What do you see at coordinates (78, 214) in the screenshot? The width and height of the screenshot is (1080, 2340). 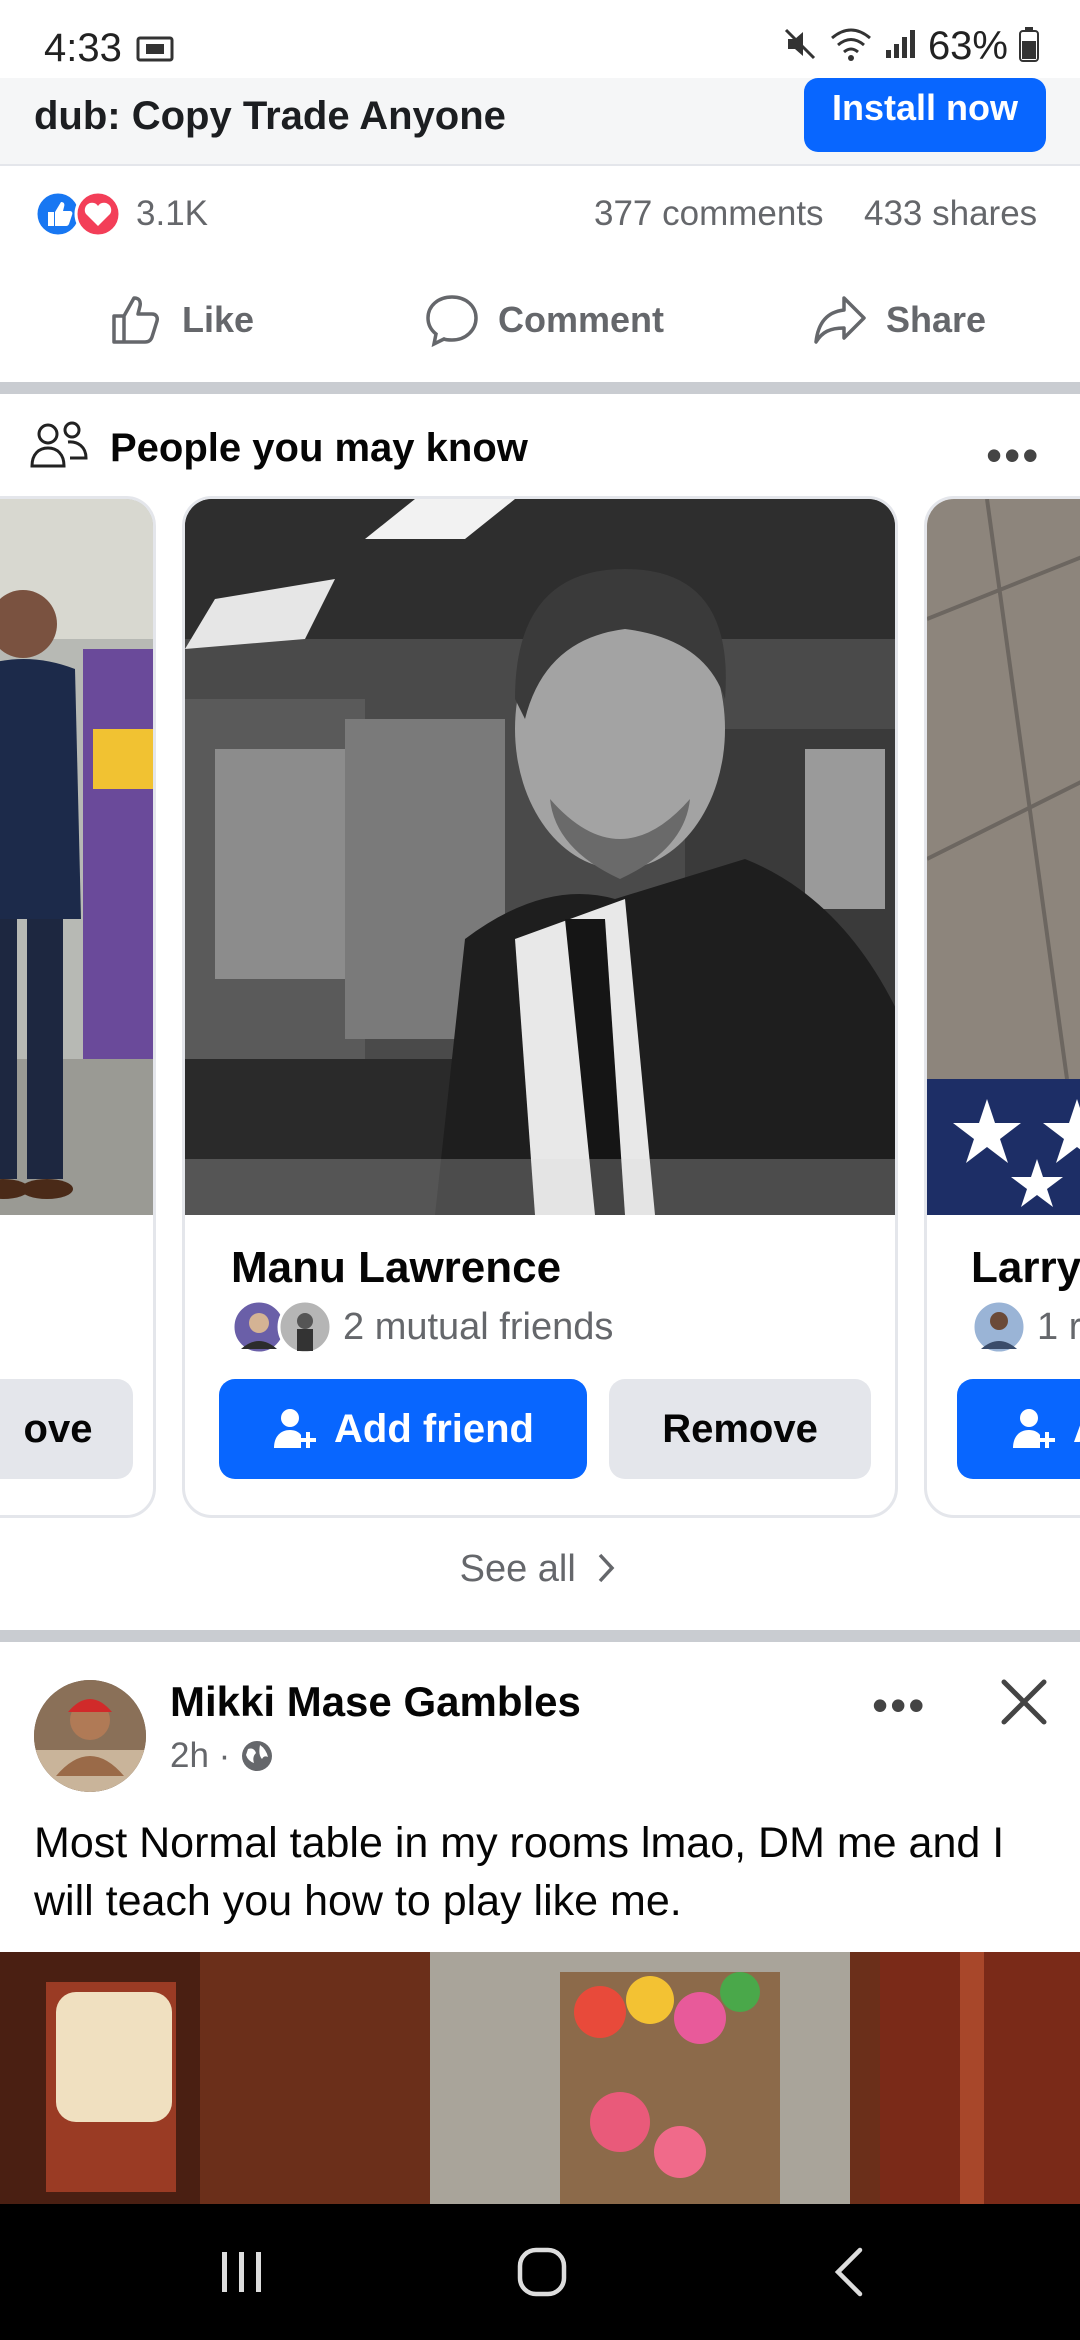 I see `like-love-reactions-icon` at bounding box center [78, 214].